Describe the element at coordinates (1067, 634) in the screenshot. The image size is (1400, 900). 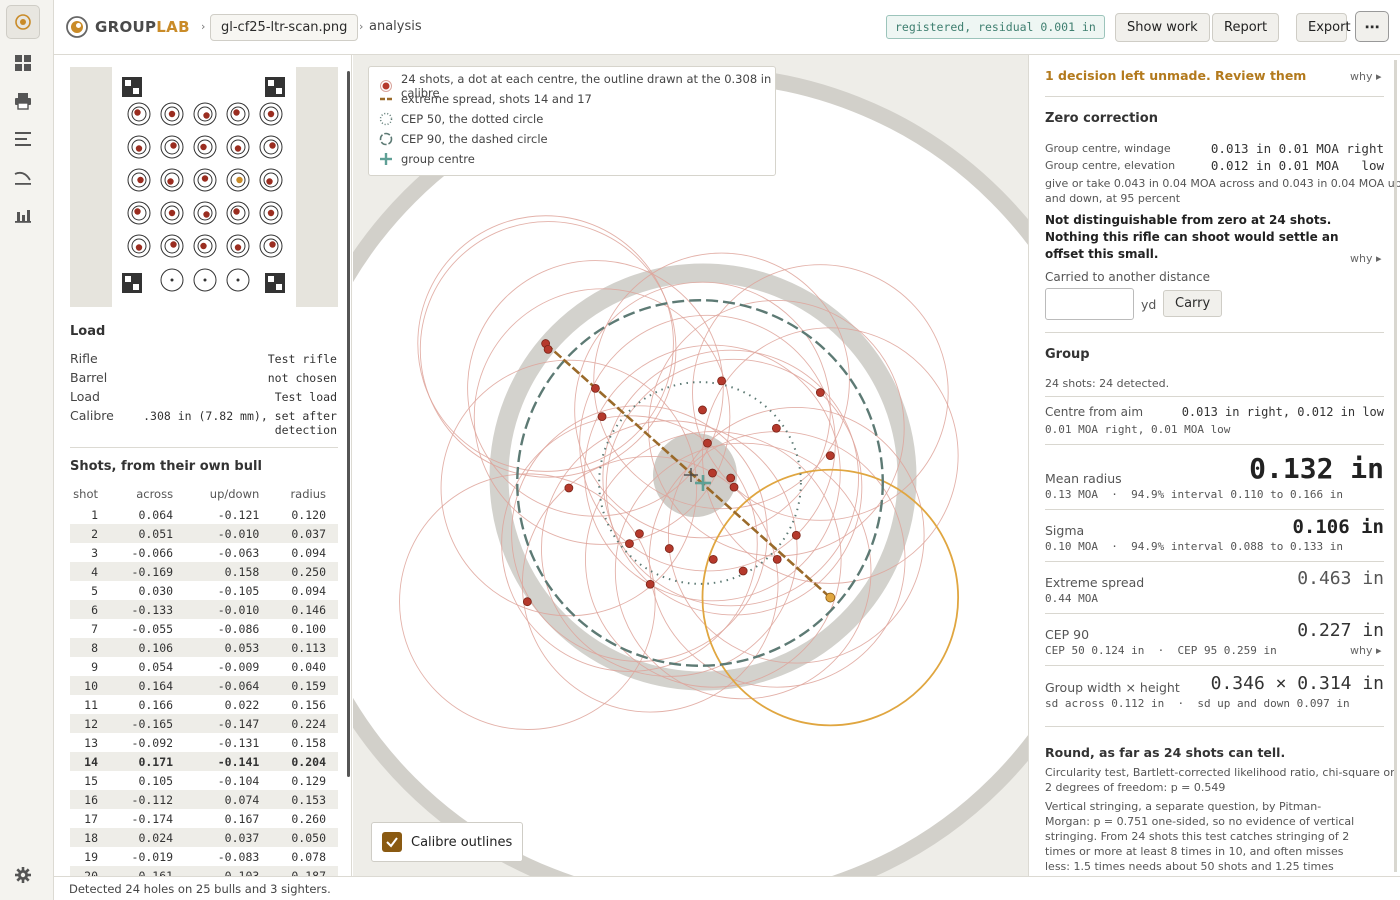
I see `cep90-label: CEP 90` at that location.